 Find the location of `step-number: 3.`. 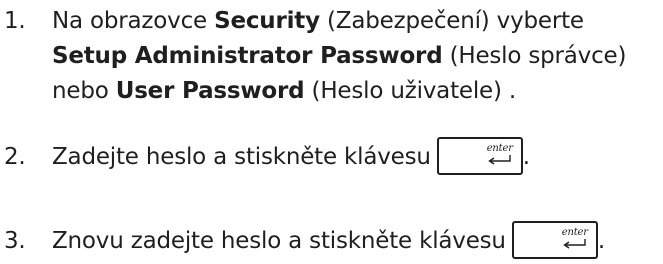

step-number: 3. is located at coordinates (15, 241).